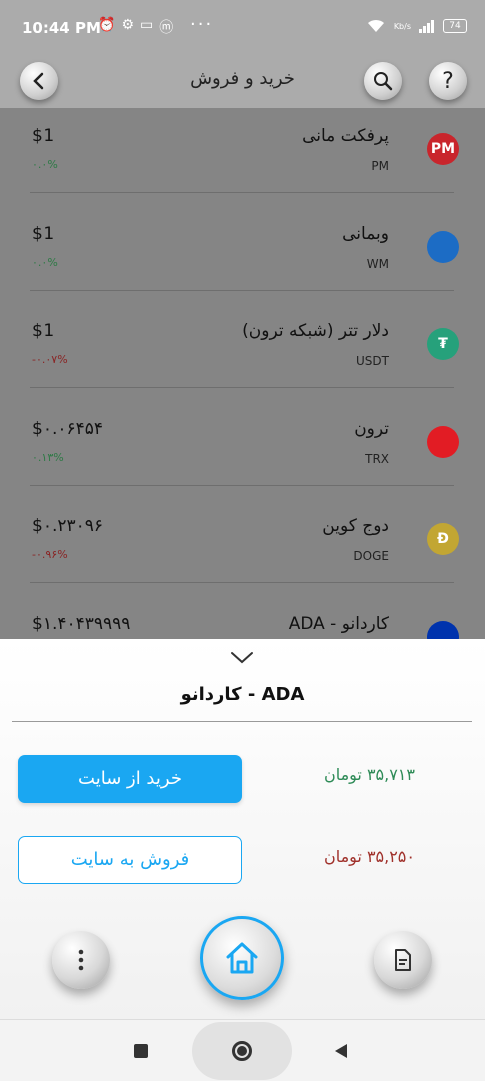  I want to click on coin-name: پرفکت مانی, so click(345, 136).